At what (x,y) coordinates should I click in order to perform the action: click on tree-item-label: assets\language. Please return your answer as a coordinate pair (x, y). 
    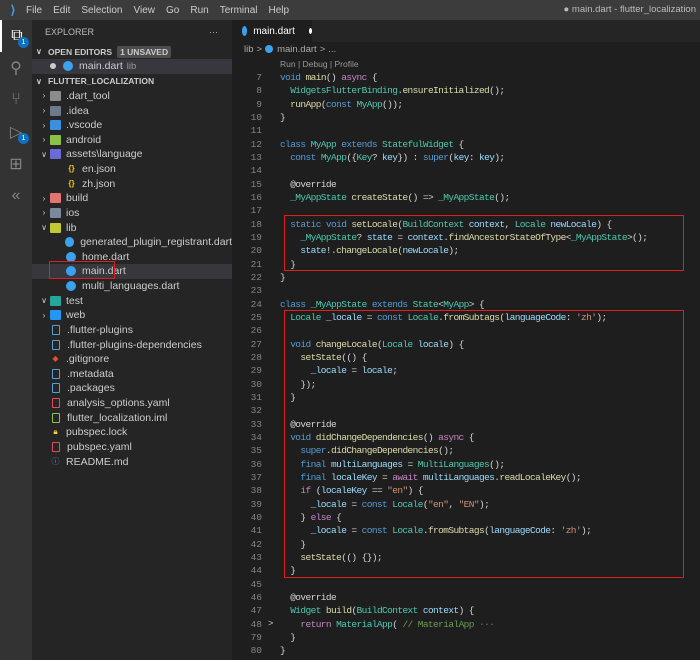
    Looking at the image, I should click on (104, 154).